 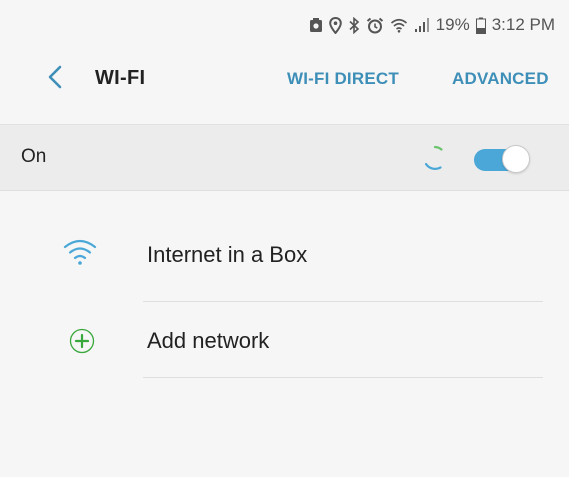 What do you see at coordinates (34, 156) in the screenshot?
I see `wifi-toggle-label: On` at bounding box center [34, 156].